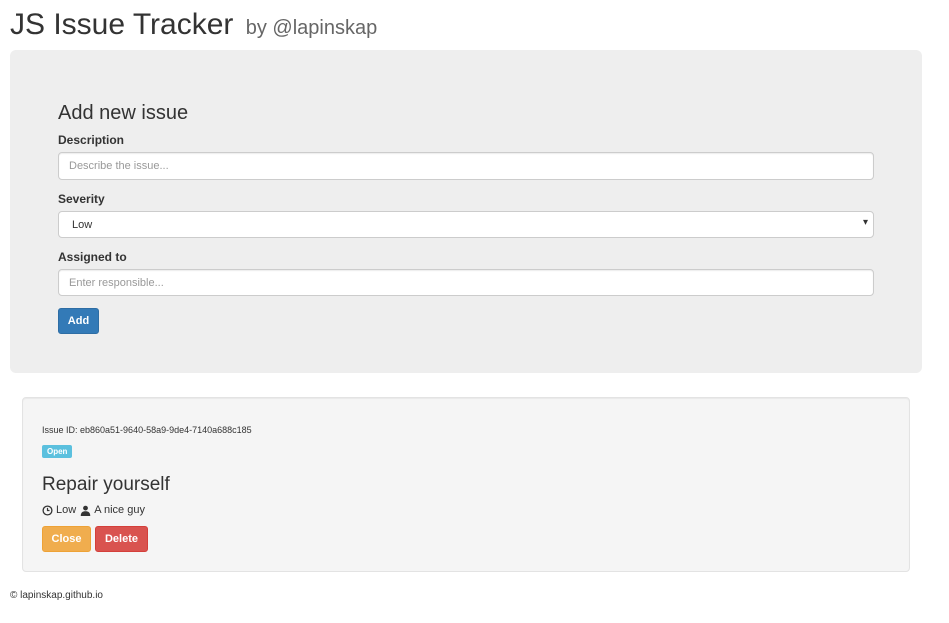 The width and height of the screenshot is (949, 623). What do you see at coordinates (78, 321) in the screenshot?
I see `add-button: Add` at bounding box center [78, 321].